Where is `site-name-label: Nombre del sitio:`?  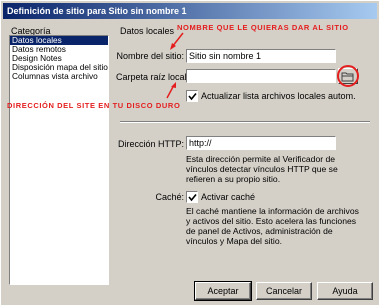
site-name-label: Nombre del sitio: is located at coordinates (150, 56).